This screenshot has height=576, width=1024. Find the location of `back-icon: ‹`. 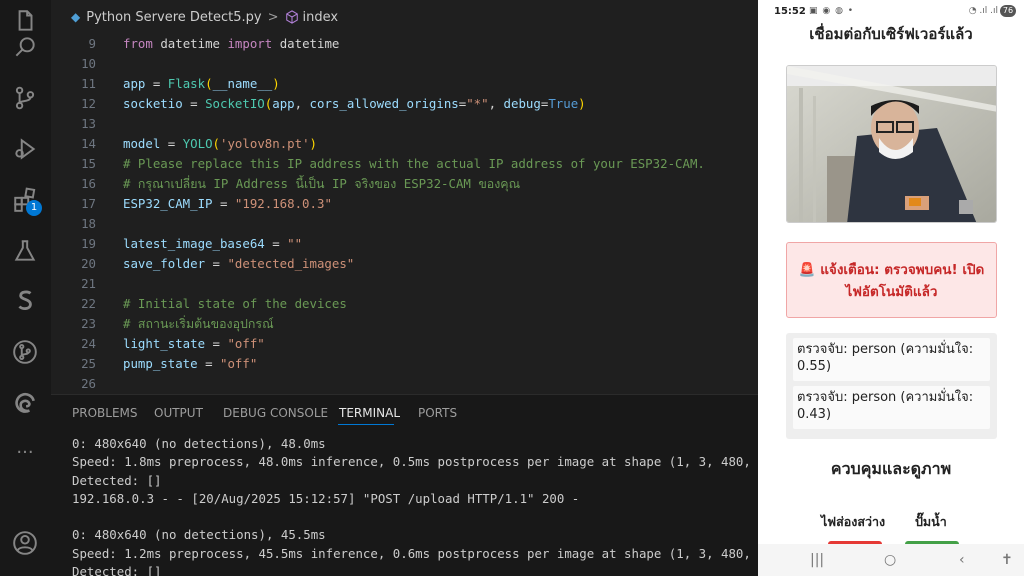

back-icon: ‹ is located at coordinates (962, 560).